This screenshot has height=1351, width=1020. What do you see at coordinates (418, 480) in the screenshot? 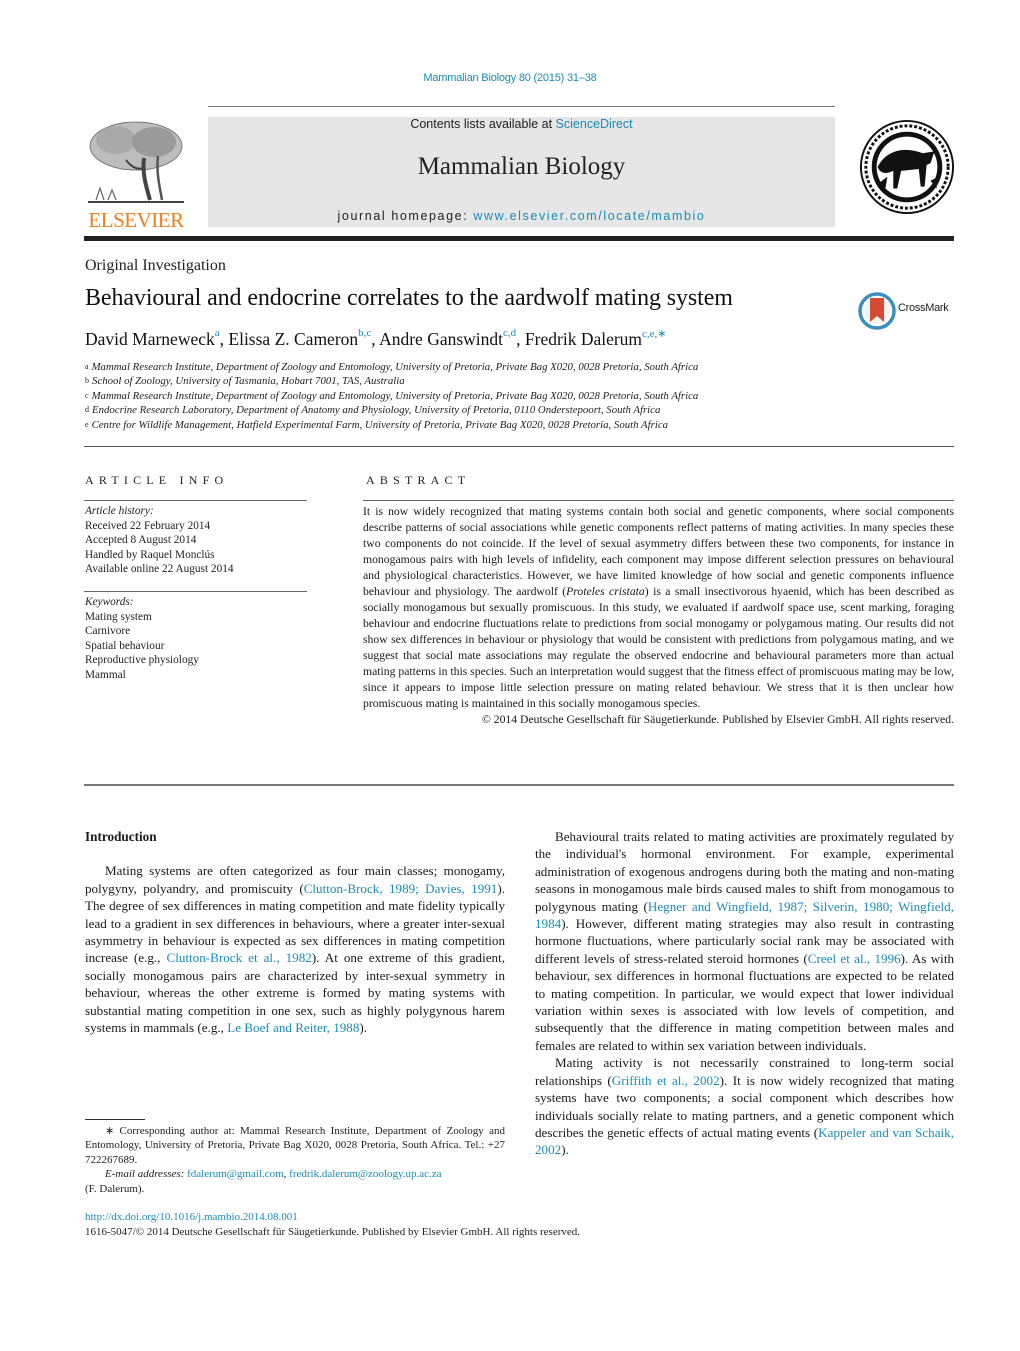
I see `abstract-heading: ABSTRACT` at bounding box center [418, 480].